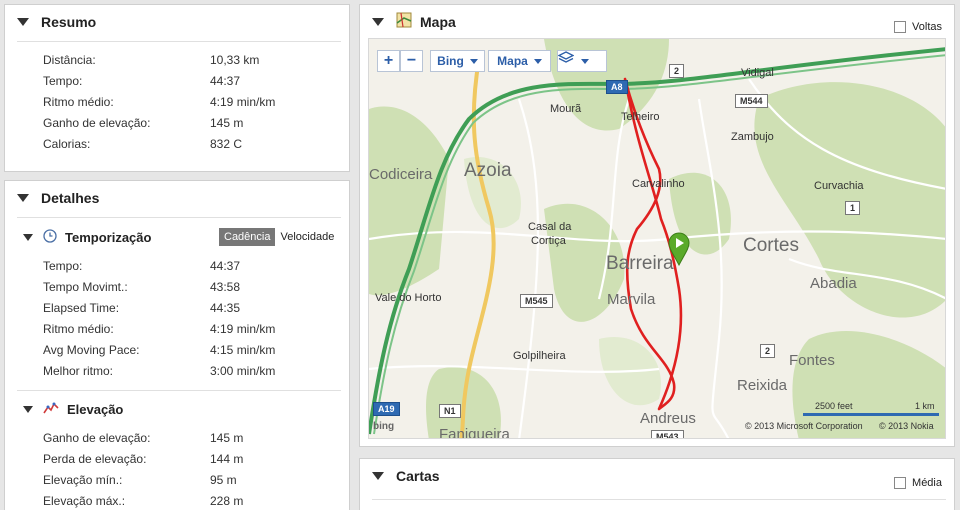 This screenshot has width=960, height=510. Describe the element at coordinates (631, 299) in the screenshot. I see `place-label: Marvila` at that location.